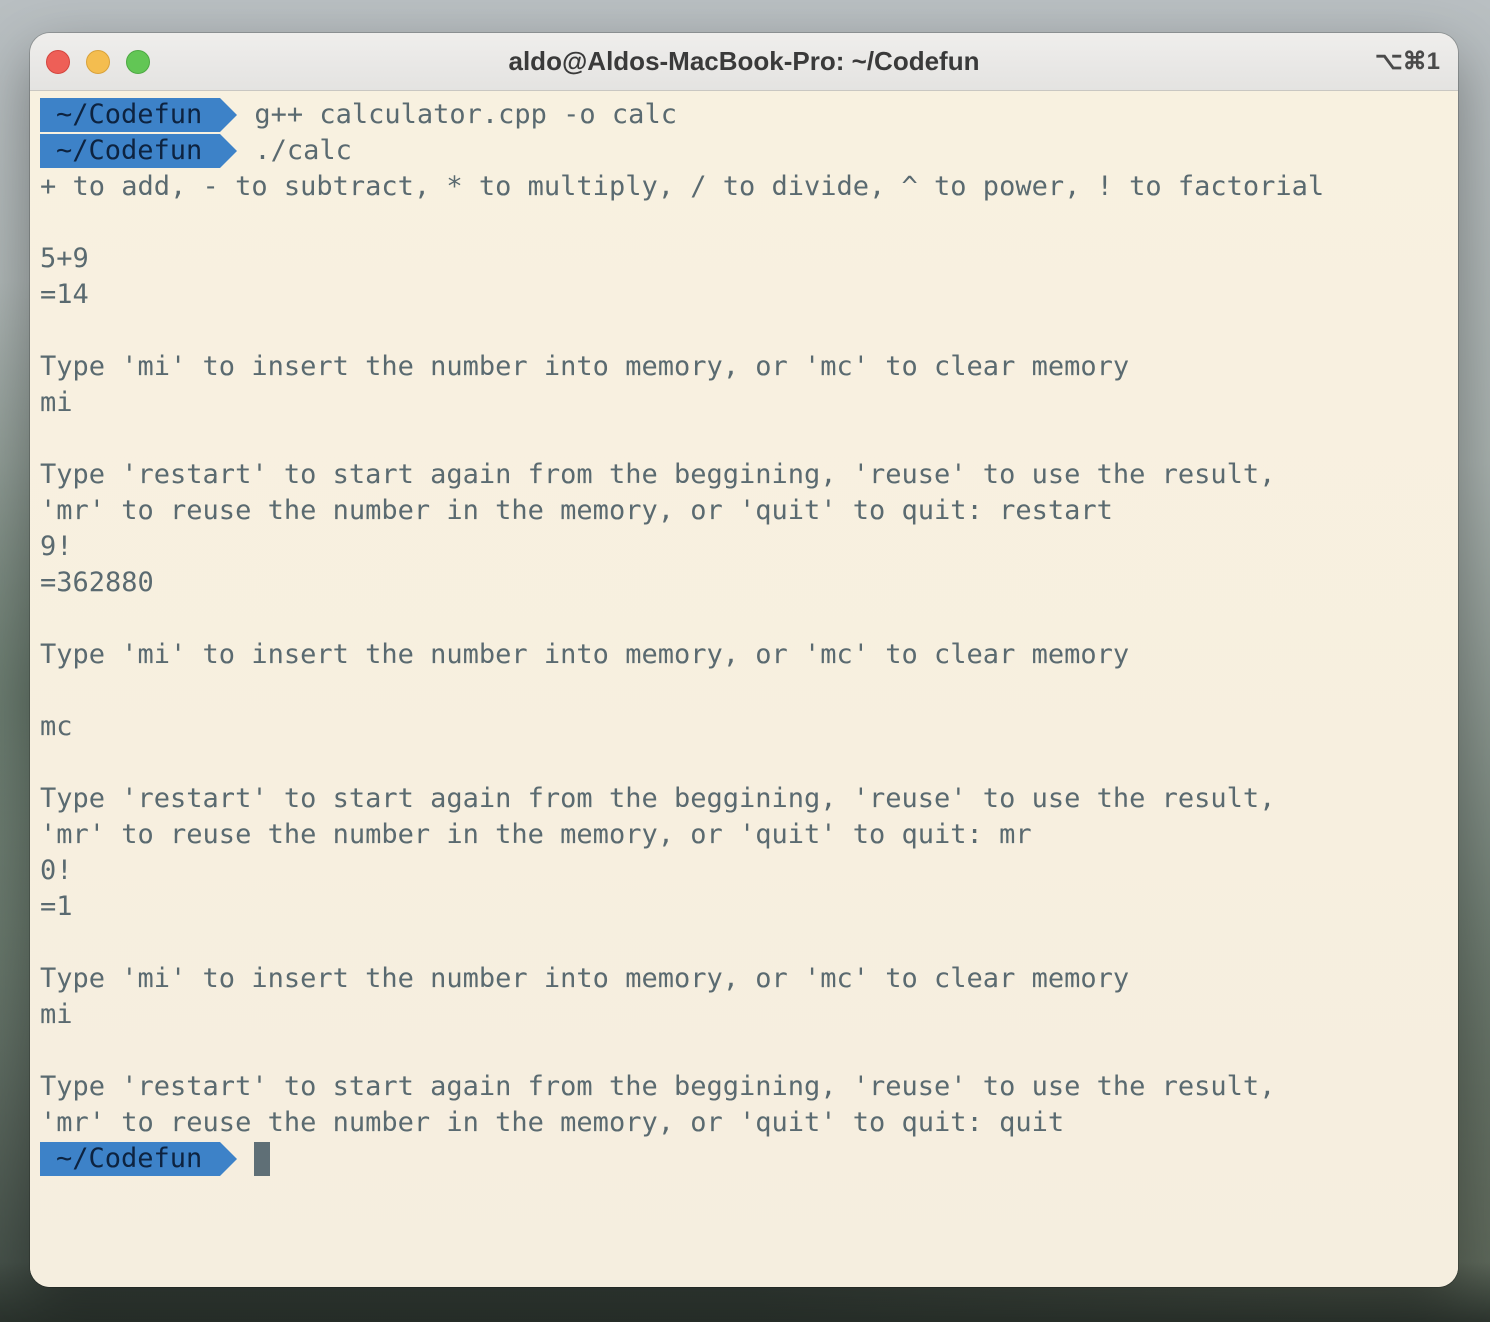 This screenshot has width=1490, height=1322. What do you see at coordinates (682, 1159) in the screenshot?
I see `prompt-line-active: ~/Codefun` at bounding box center [682, 1159].